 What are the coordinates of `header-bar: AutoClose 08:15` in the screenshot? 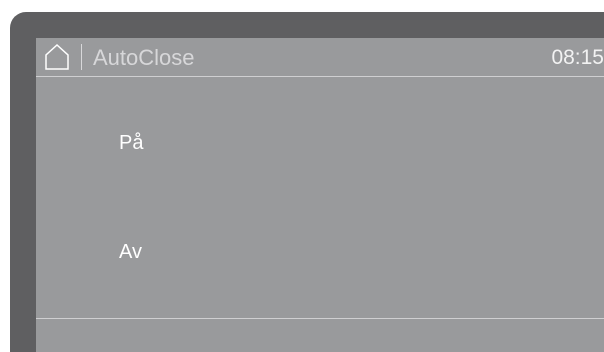 It's located at (320, 57).